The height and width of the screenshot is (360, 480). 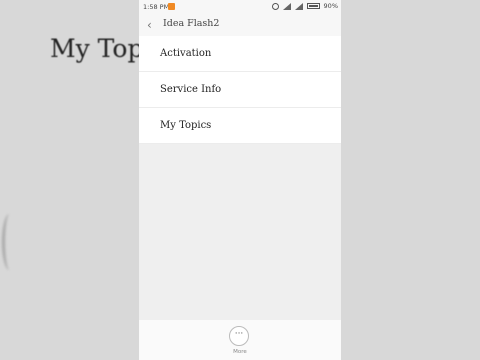 I want to click on page-title: Idea Flash2, so click(x=191, y=23).